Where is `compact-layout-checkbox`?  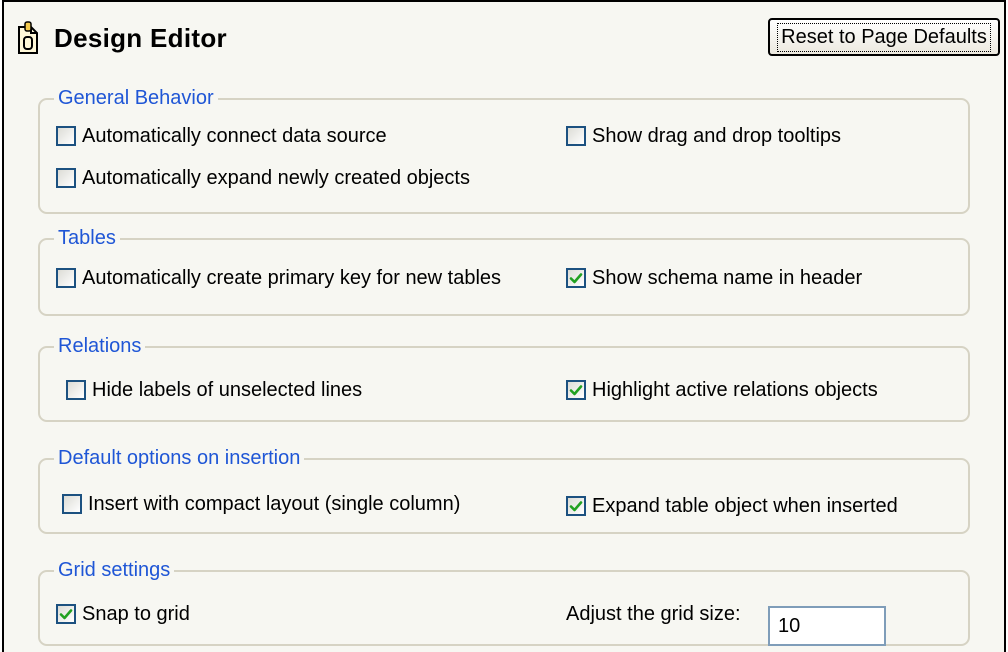
compact-layout-checkbox is located at coordinates (72, 504).